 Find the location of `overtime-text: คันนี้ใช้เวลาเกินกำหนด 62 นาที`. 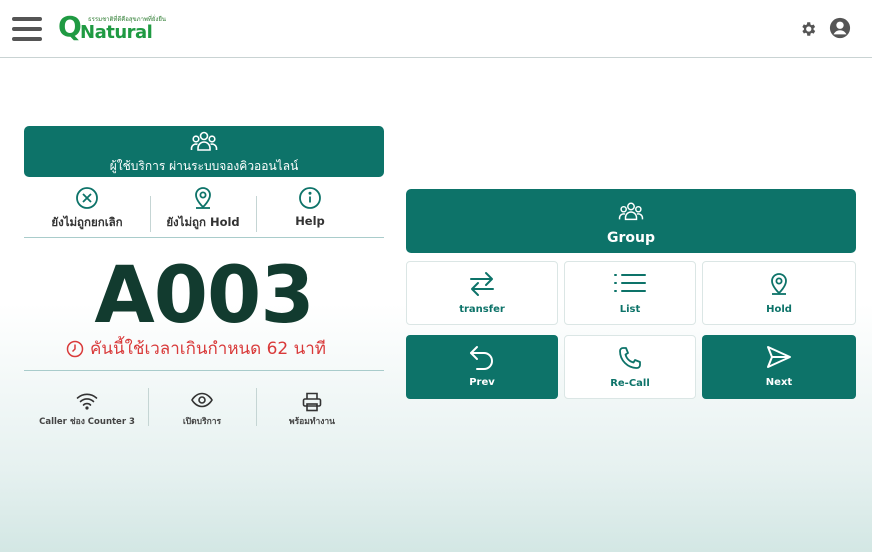

overtime-text: คันนี้ใช้เวลาเกินกำหนด 62 นาที is located at coordinates (208, 349).